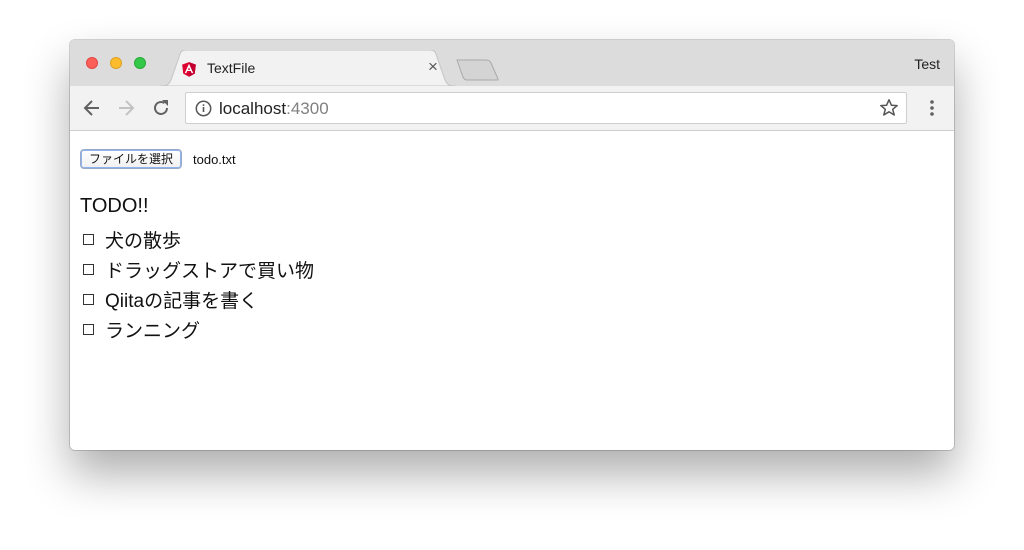 The width and height of the screenshot is (1024, 550). Describe the element at coordinates (92, 108) in the screenshot. I see `back-arrow-icon` at that location.